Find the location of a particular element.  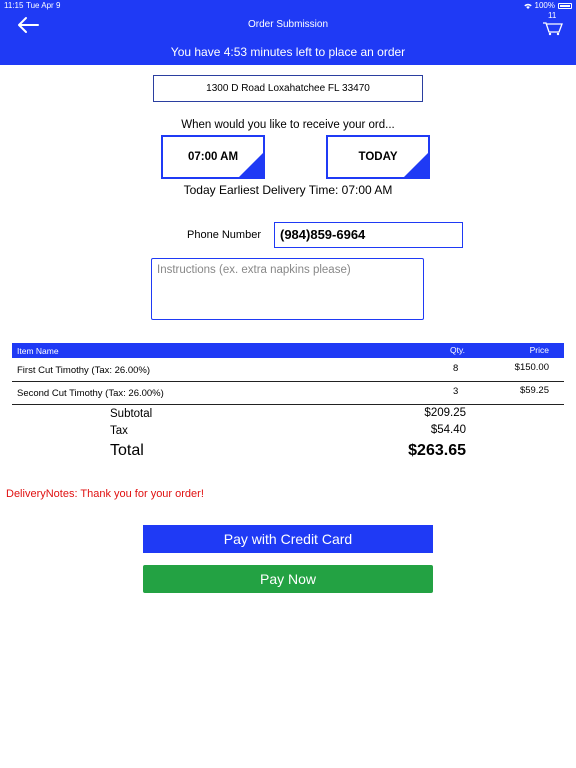

cart-button: 11 is located at coordinates (553, 23).